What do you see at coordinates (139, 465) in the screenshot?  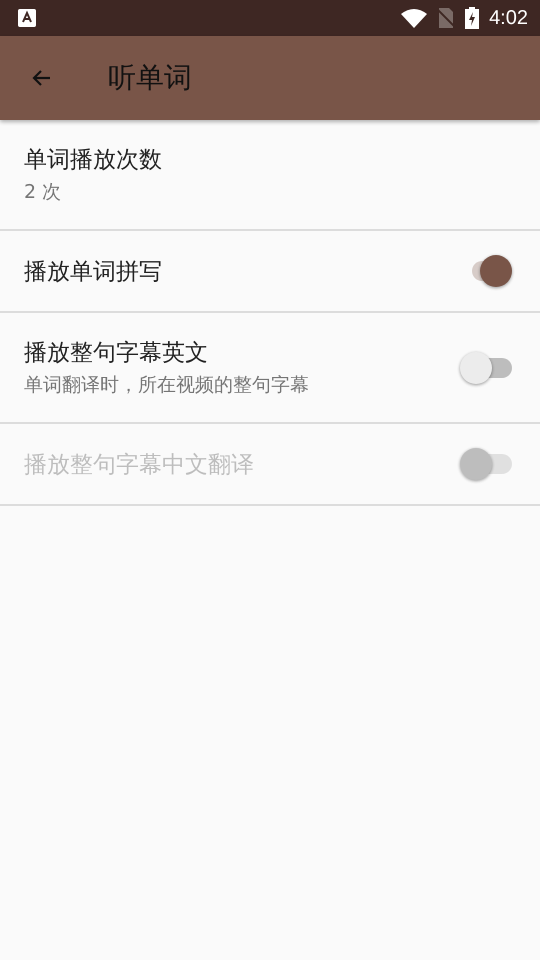 I see `setting-title: 播放整句字幕中文翻译` at bounding box center [139, 465].